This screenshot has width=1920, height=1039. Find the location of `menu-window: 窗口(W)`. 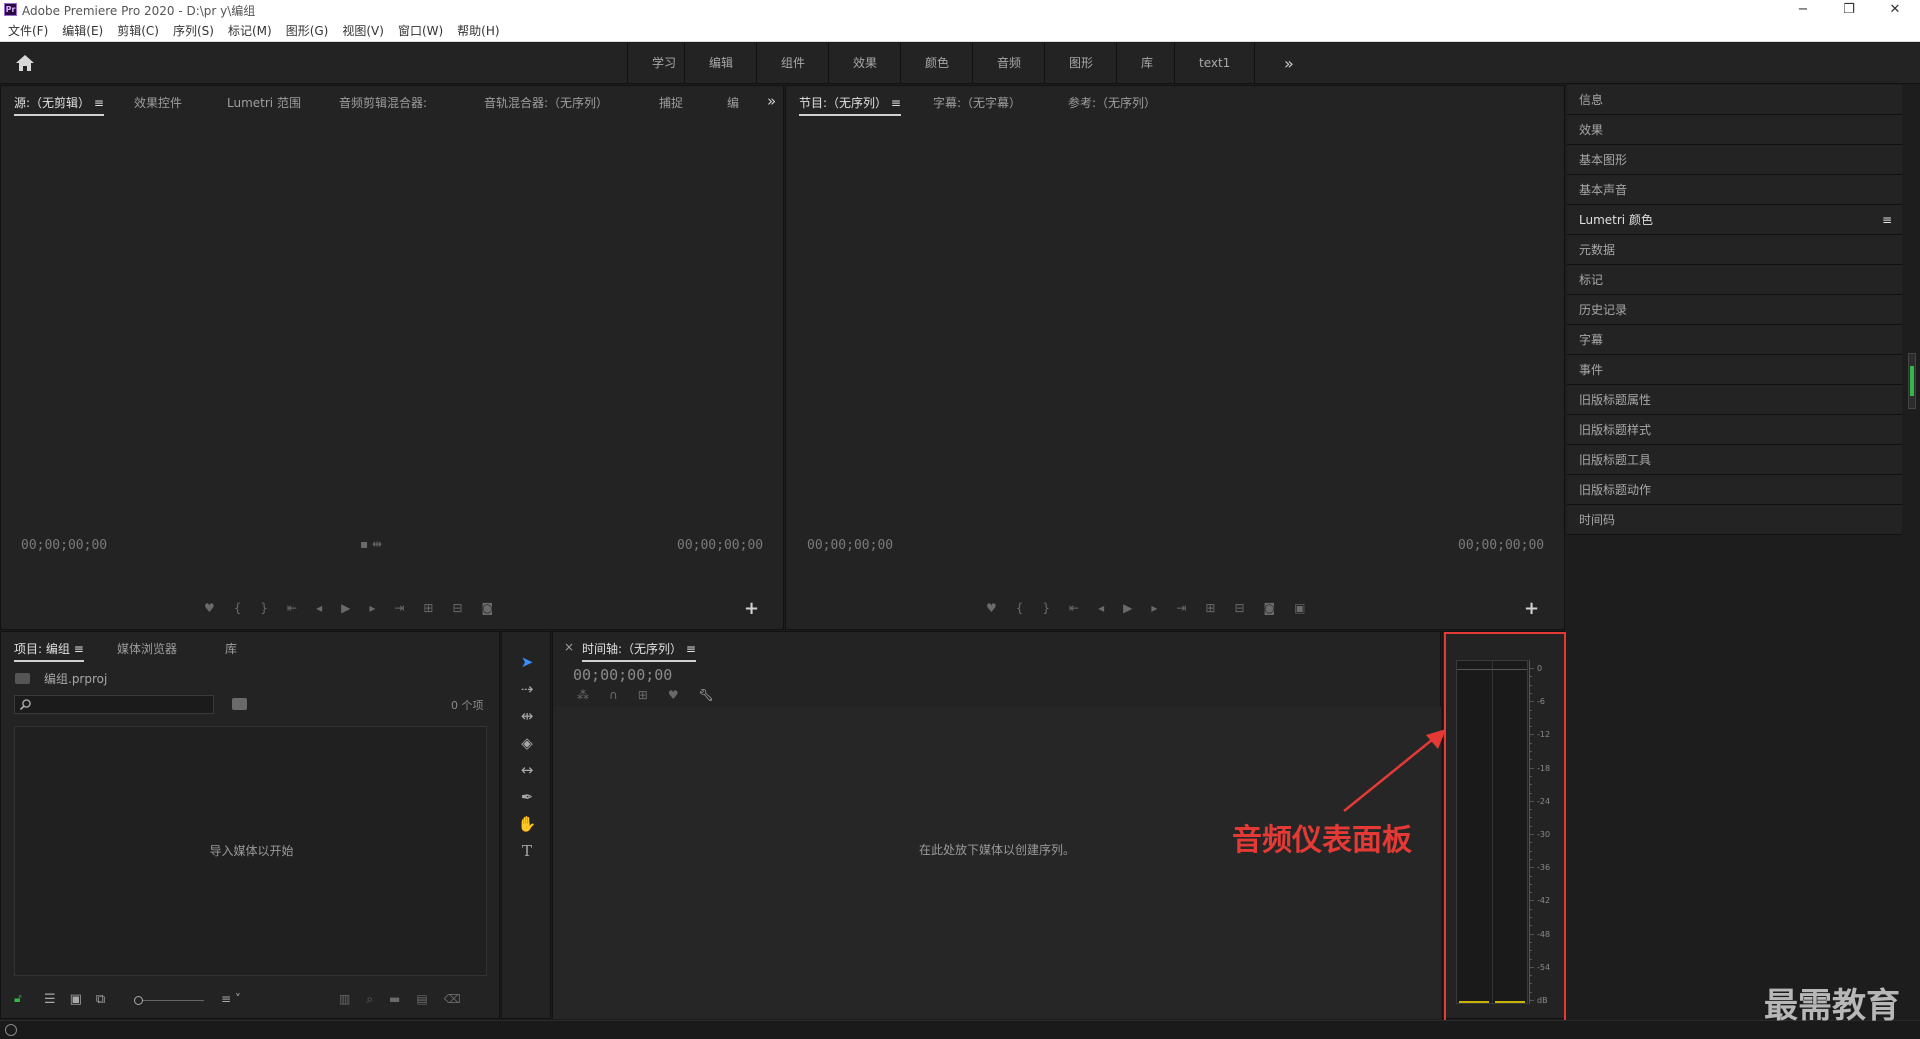

menu-window: 窗口(W) is located at coordinates (420, 31).